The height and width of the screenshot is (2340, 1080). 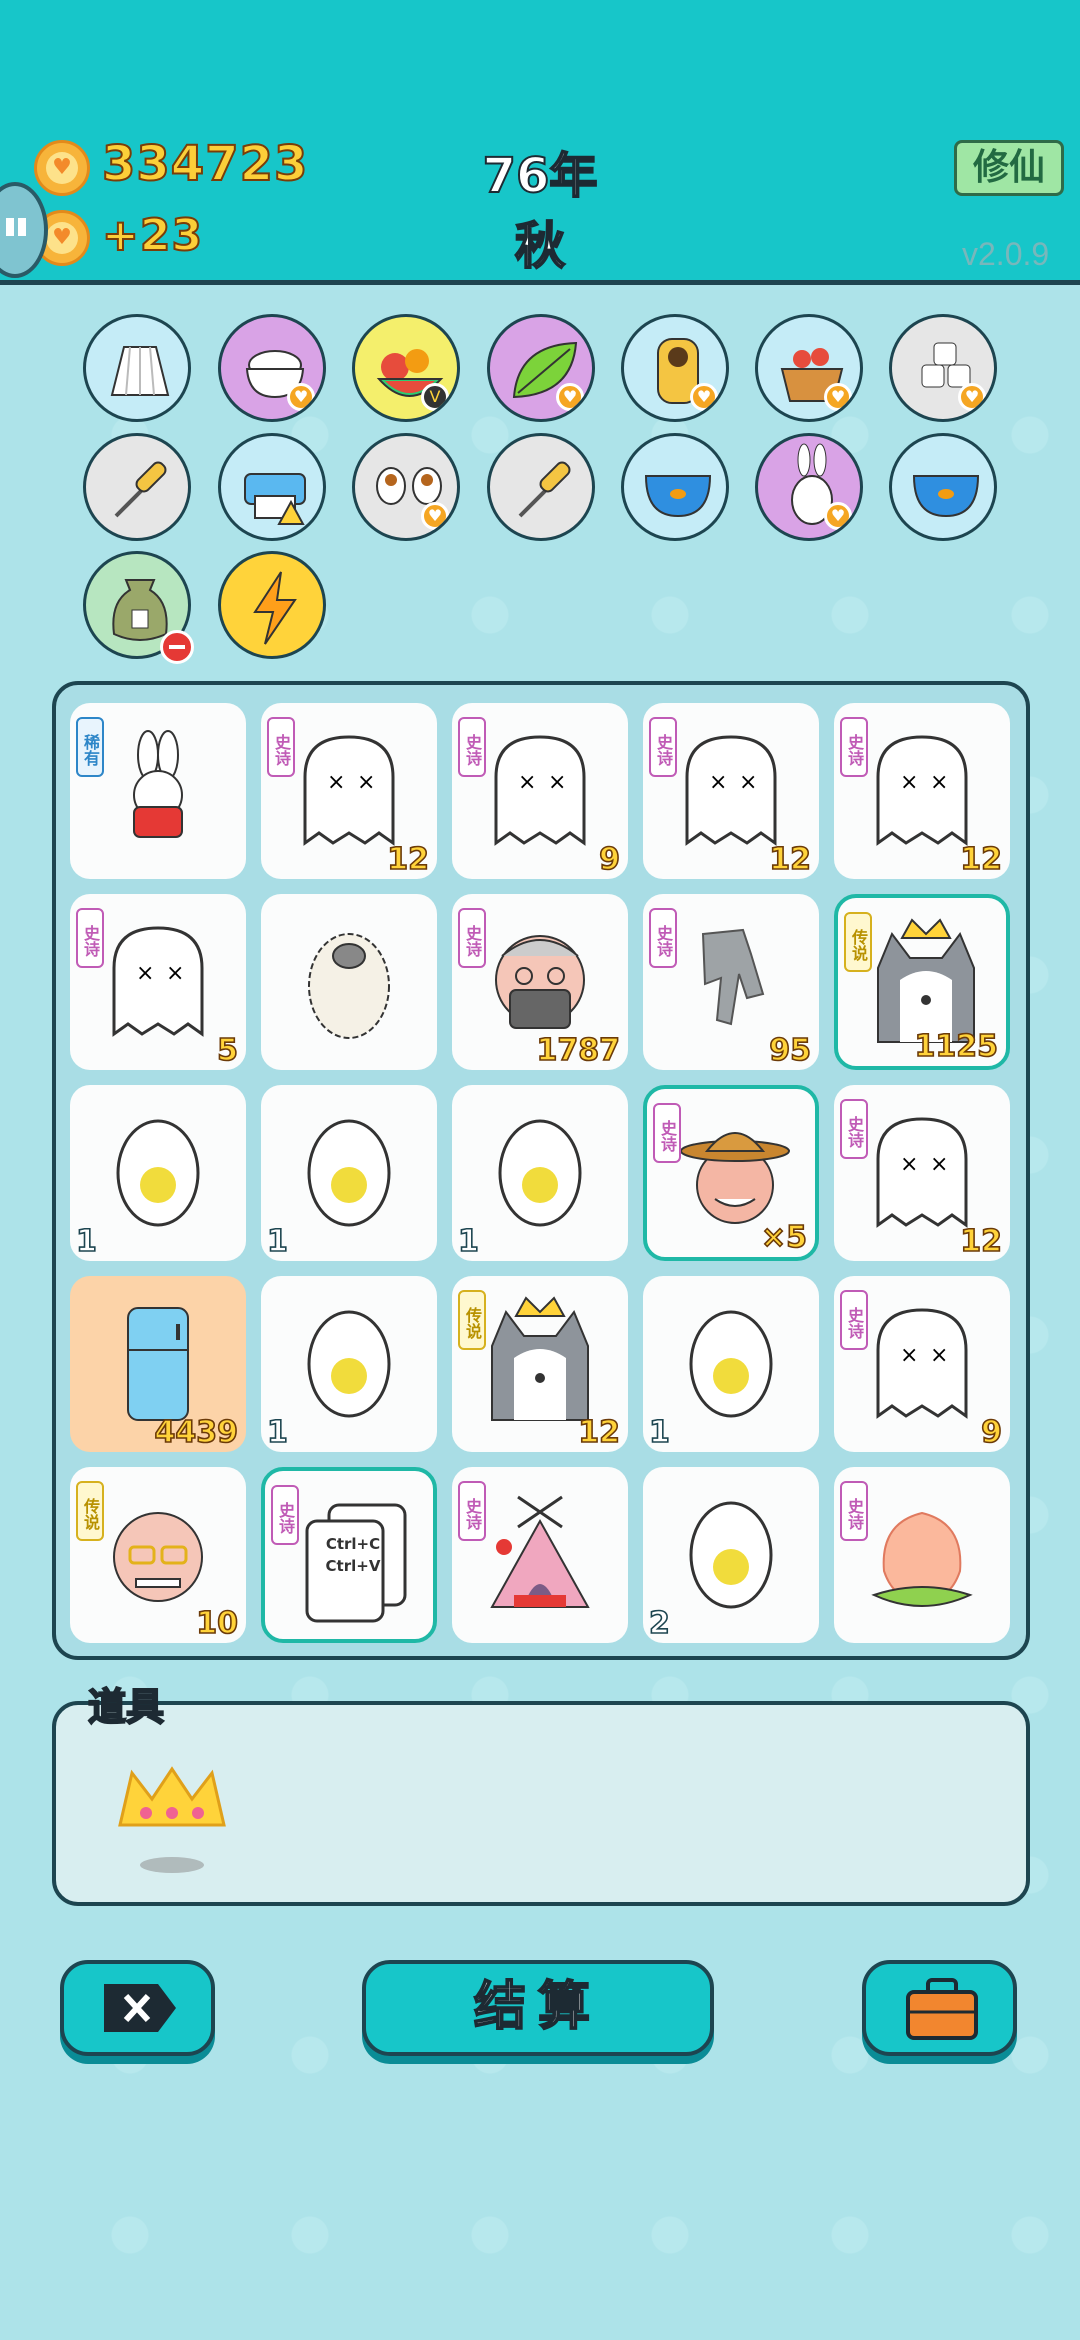 I want to click on backspace-icon, so click(x=140, y=2008).